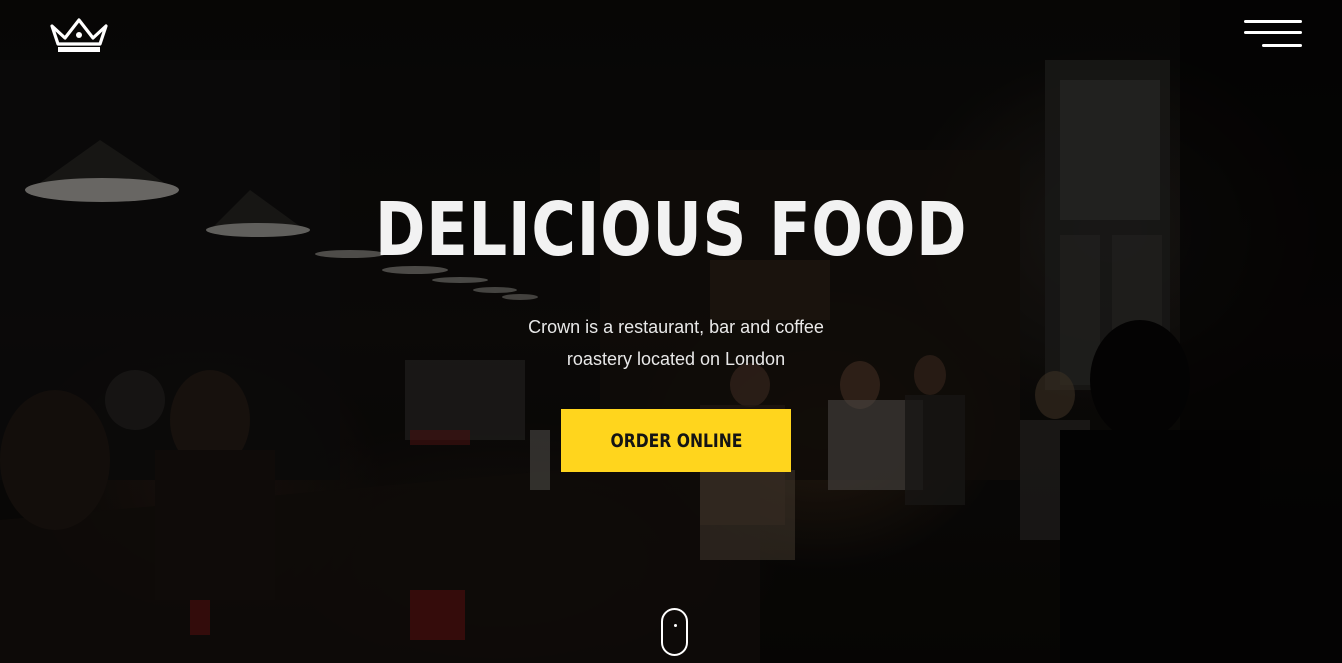  Describe the element at coordinates (1271, 35) in the screenshot. I see `hamburger-menu-icon` at that location.